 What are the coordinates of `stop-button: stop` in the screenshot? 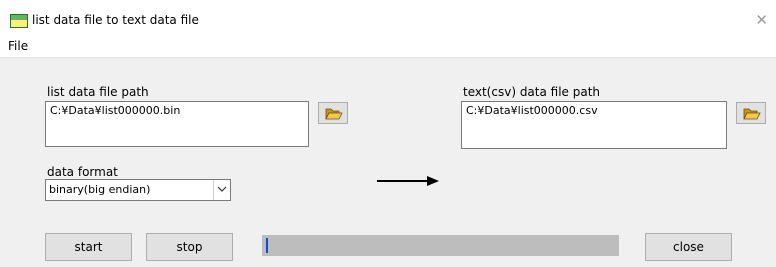 It's located at (189, 247).